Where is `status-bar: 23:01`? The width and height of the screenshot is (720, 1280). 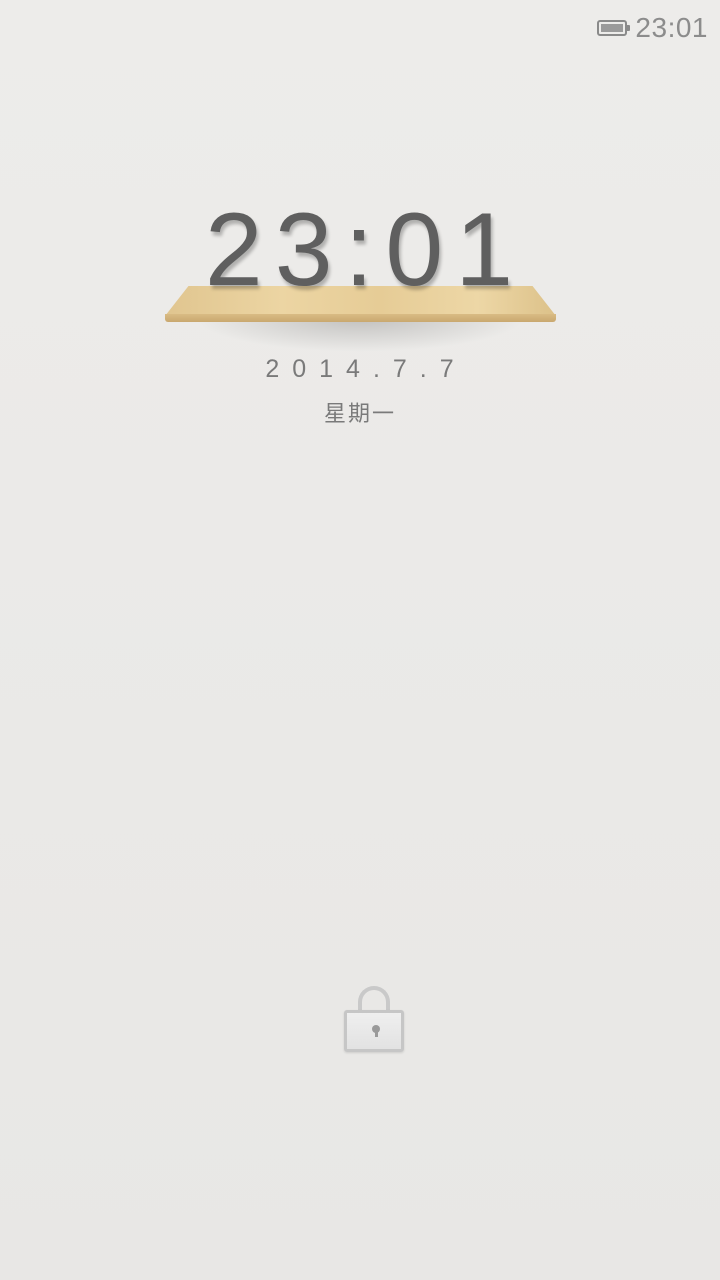
status-bar: 23:01 is located at coordinates (652, 28).